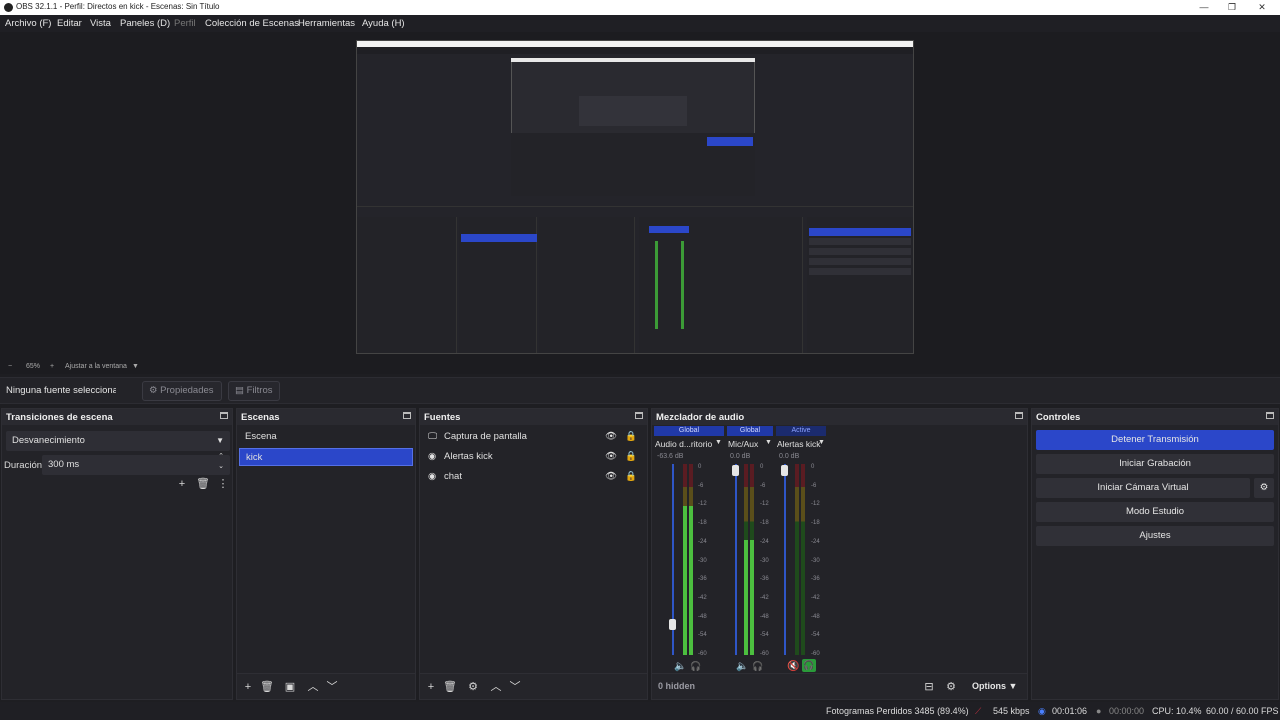 The width and height of the screenshot is (1280, 720). What do you see at coordinates (978, 711) in the screenshot?
I see `network-icon: ⟋` at bounding box center [978, 711].